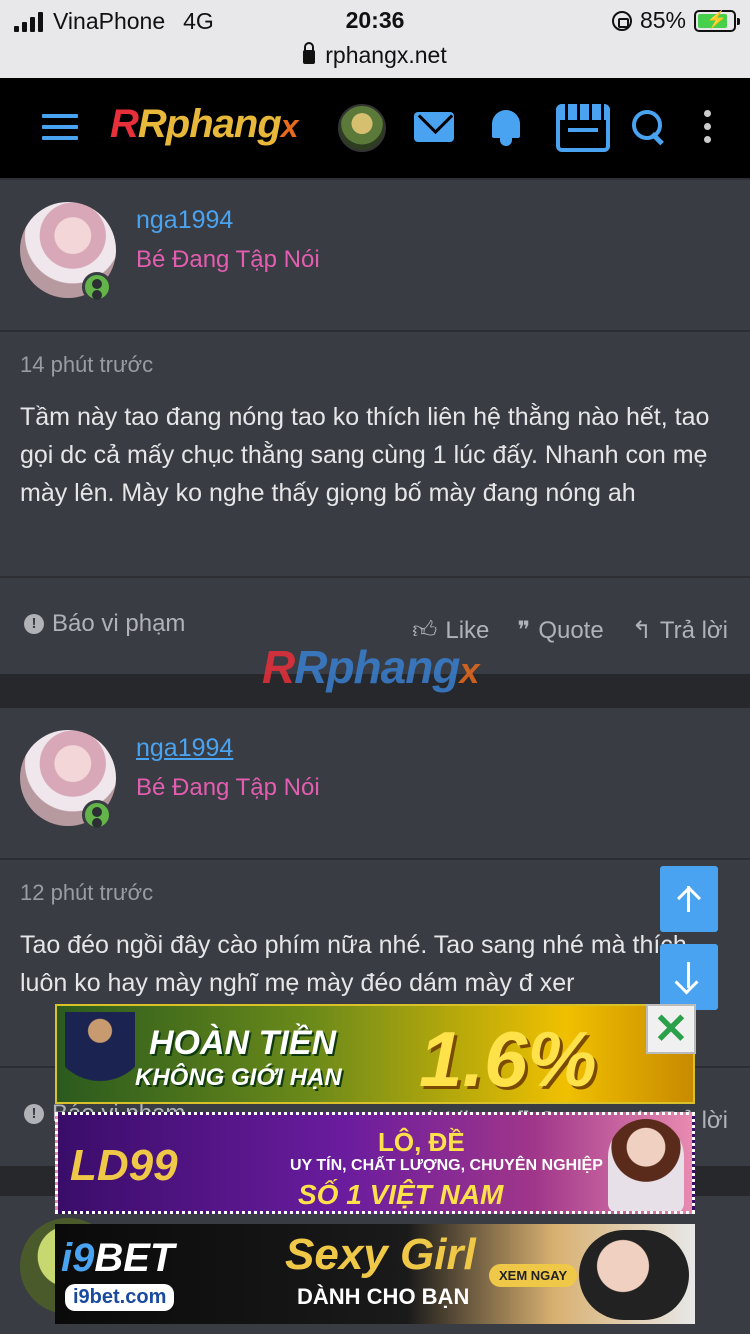 The width and height of the screenshot is (750, 1334). I want to click on ad-headline: LÔ, ĐỀ, so click(421, 1142).